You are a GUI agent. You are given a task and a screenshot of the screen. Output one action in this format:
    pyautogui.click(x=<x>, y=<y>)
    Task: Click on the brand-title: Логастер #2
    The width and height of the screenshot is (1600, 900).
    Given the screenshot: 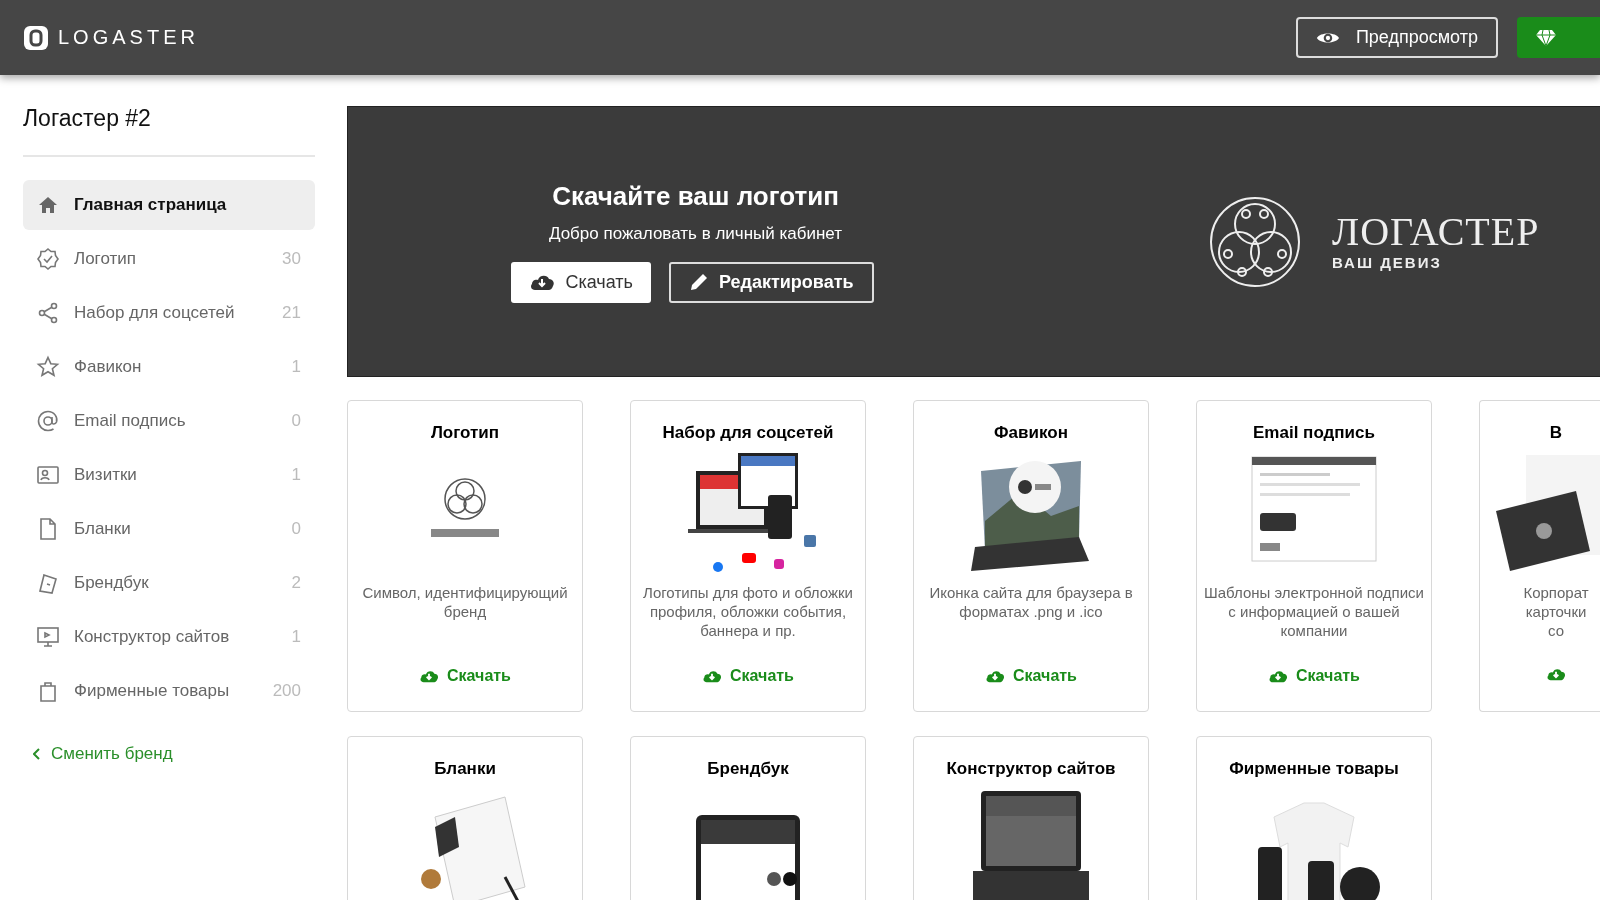 What is the action you would take?
    pyautogui.click(x=169, y=131)
    